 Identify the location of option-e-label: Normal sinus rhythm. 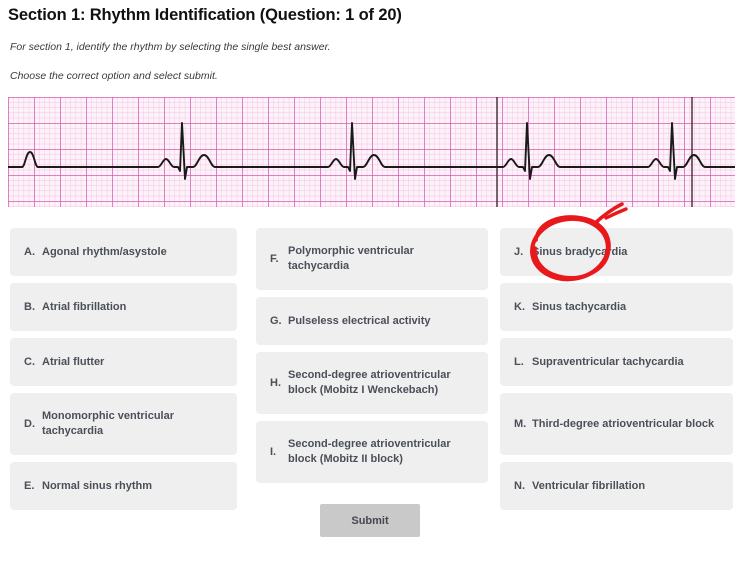
(97, 485).